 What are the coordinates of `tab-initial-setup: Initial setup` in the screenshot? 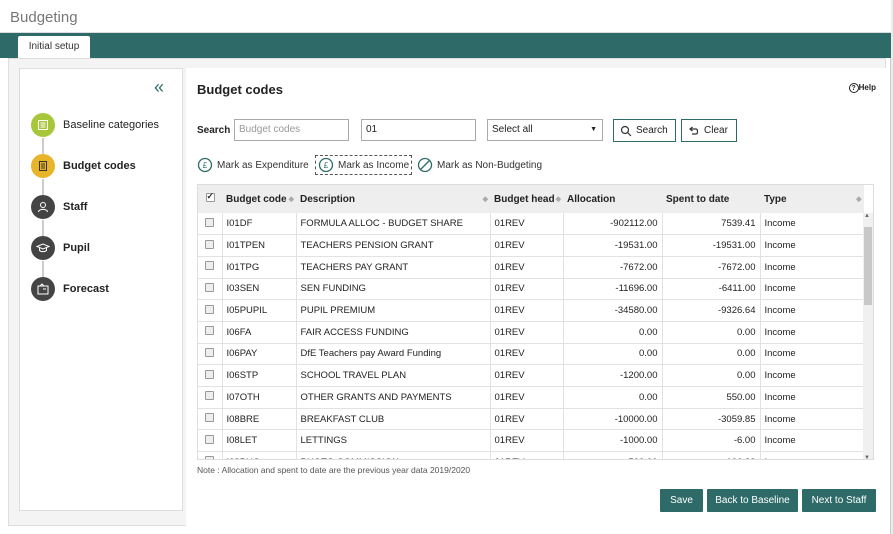 It's located at (54, 47).